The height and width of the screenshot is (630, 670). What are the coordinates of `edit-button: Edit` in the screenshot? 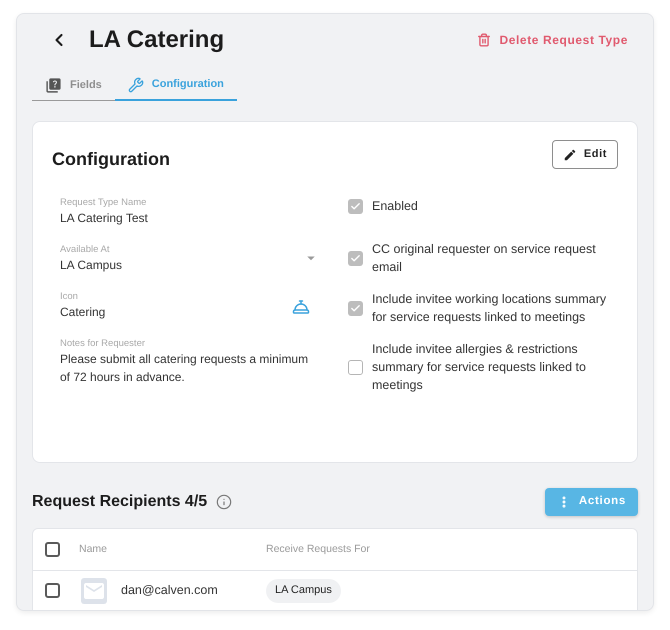 It's located at (585, 154).